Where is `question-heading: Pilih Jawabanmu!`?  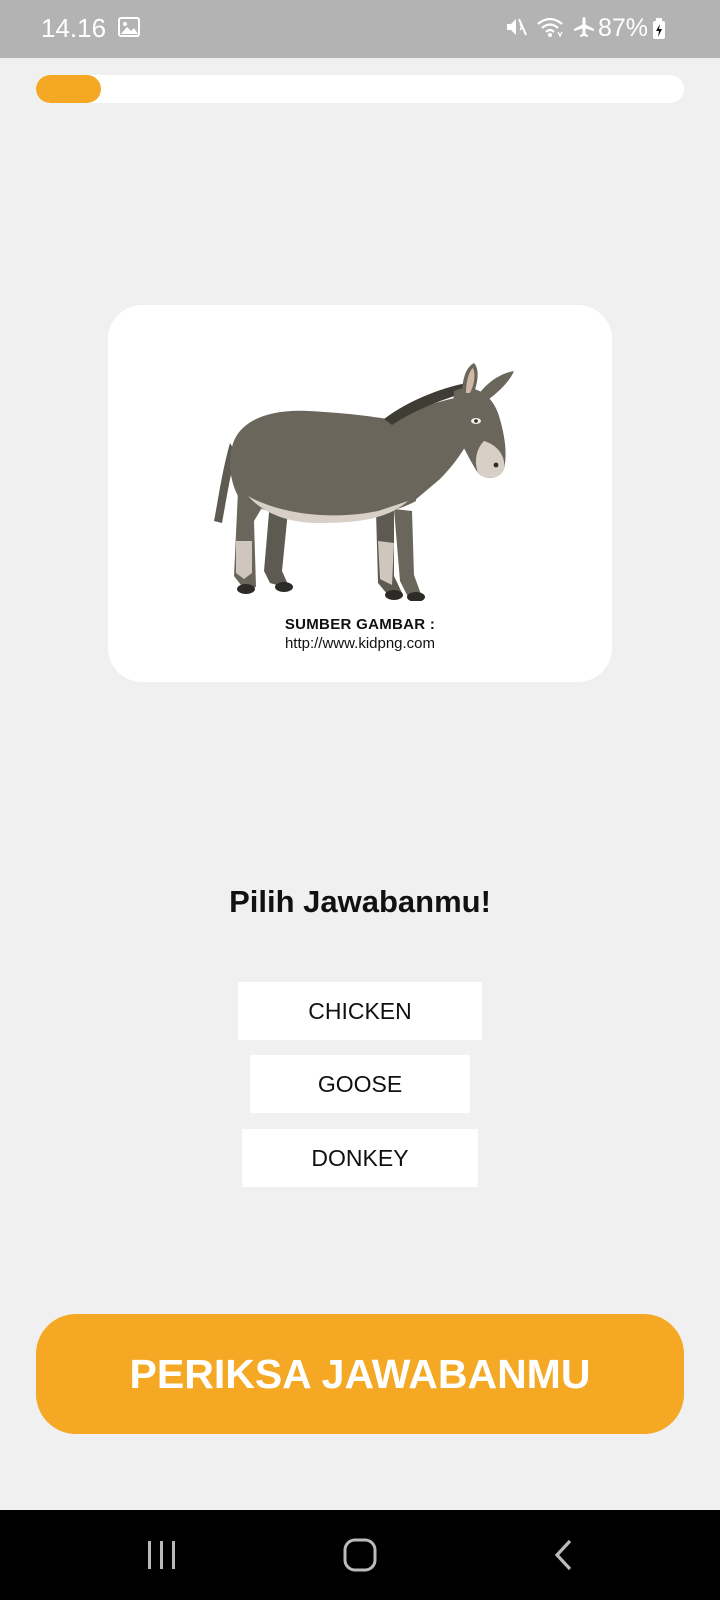
question-heading: Pilih Jawabanmu! is located at coordinates (360, 901).